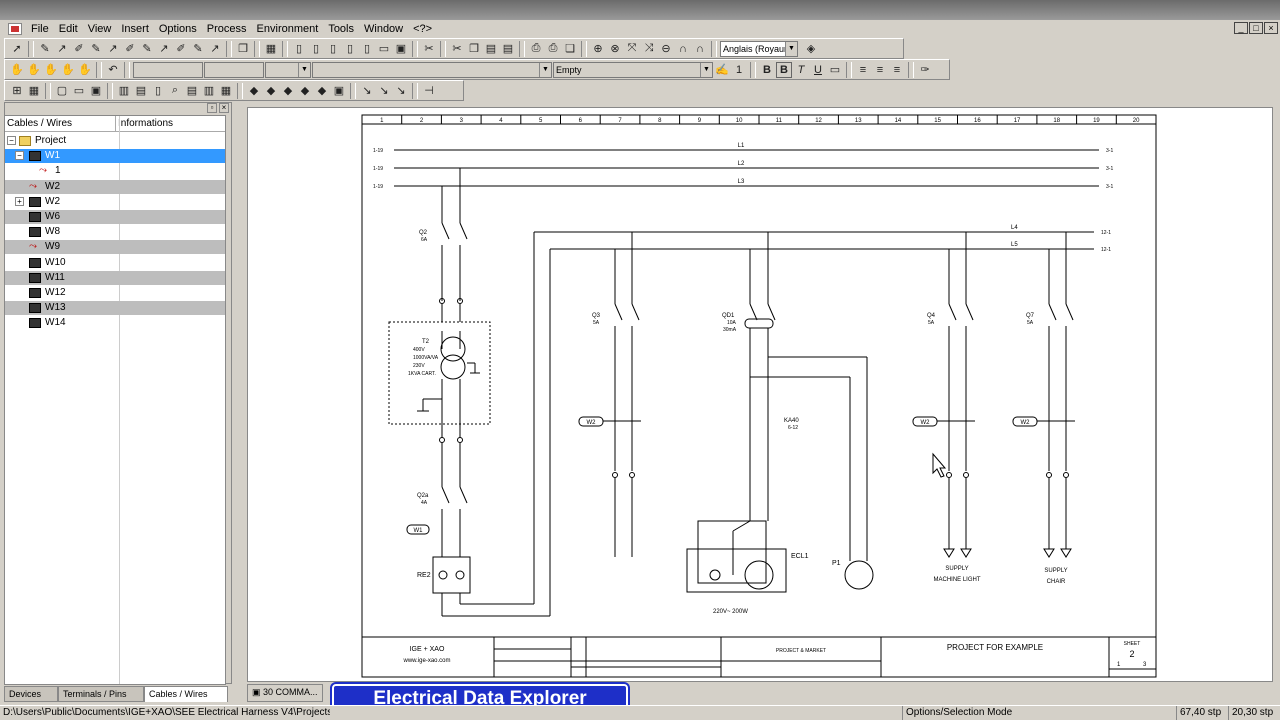 This screenshot has height=720, width=1280. I want to click on tree-item: W6, so click(115, 217).